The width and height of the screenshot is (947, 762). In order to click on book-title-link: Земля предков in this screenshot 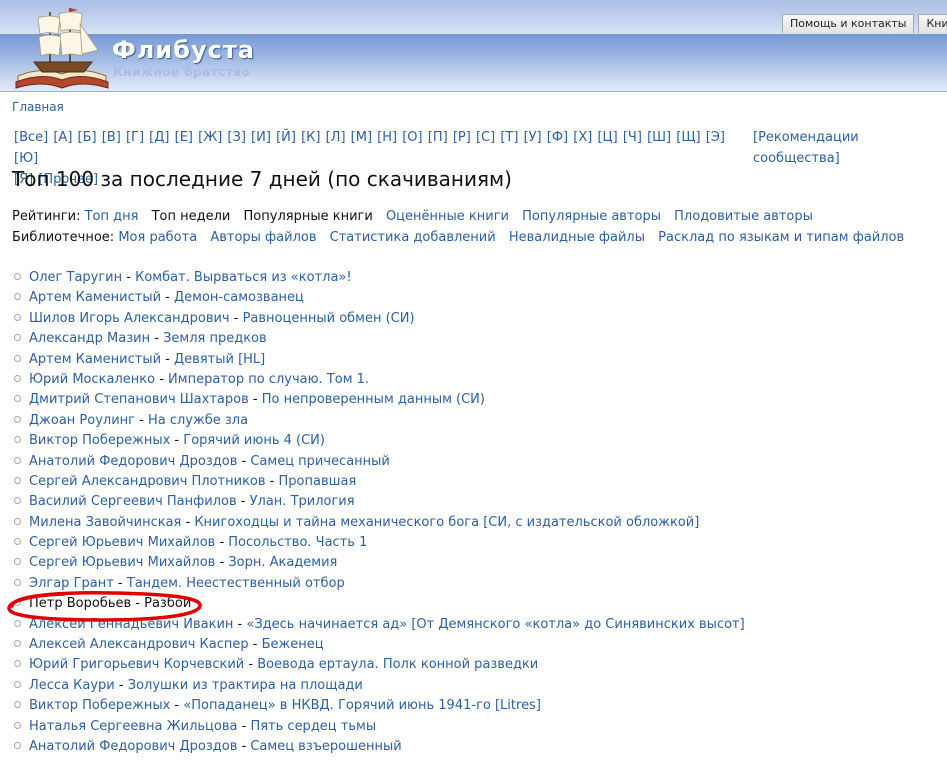, I will do `click(215, 338)`.